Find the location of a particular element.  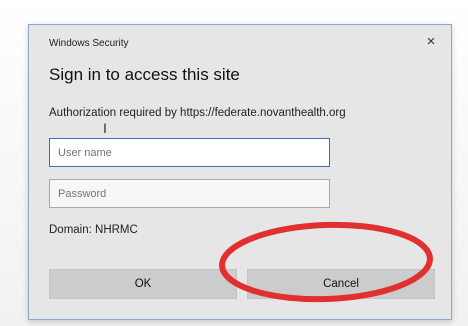

title-bar: Windows Security × is located at coordinates (240, 43).